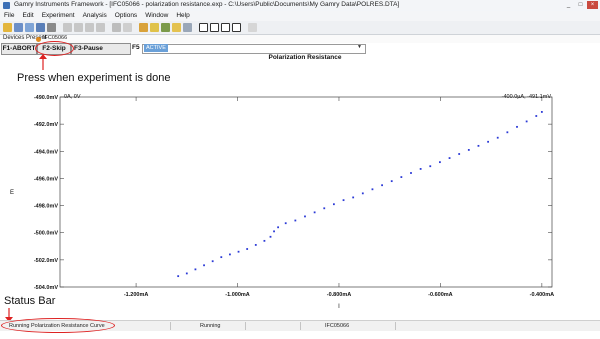  Describe the element at coordinates (300, 39) in the screenshot. I see `devices-row: Devices Present IFC05066` at that location.